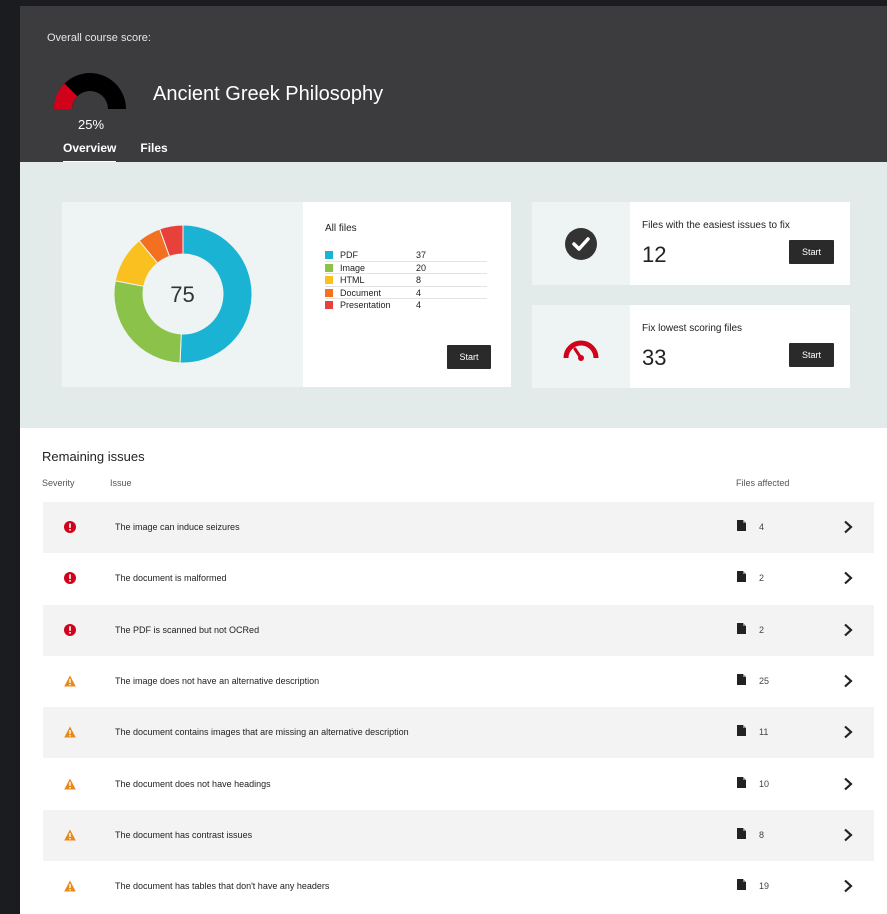 Image resolution: width=887 pixels, height=914 pixels. What do you see at coordinates (349, 255) in the screenshot?
I see `legend-label: PDF` at bounding box center [349, 255].